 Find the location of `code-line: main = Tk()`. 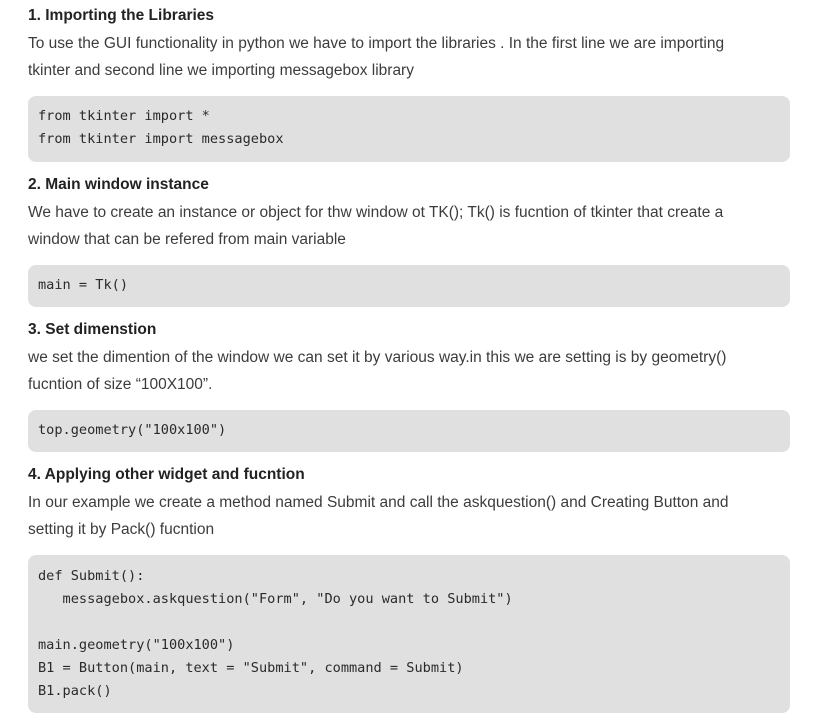

code-line: main = Tk() is located at coordinates (83, 285).